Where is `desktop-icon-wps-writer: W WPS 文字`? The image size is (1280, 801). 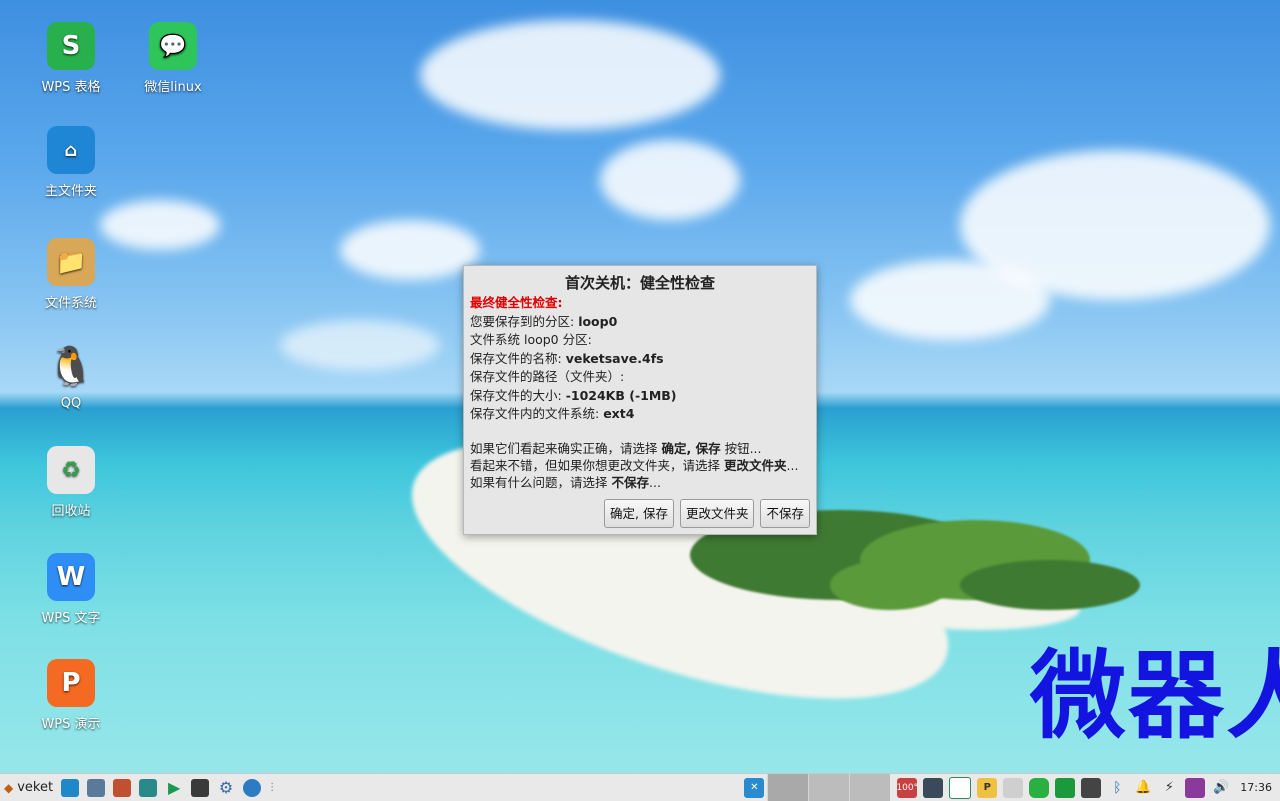
desktop-icon-wps-writer: W WPS 文字 is located at coordinates (71, 589).